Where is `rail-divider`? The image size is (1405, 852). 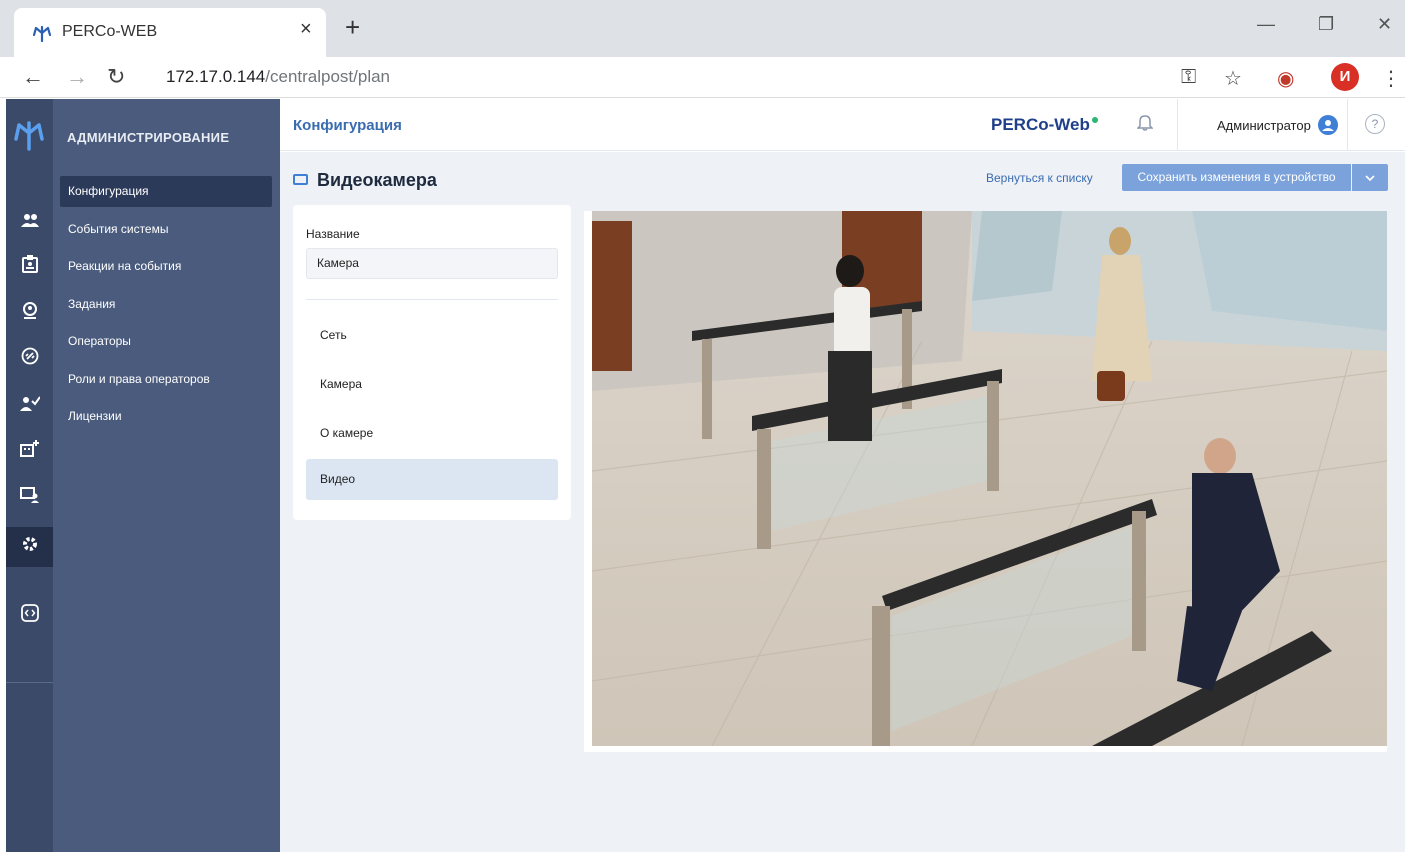
rail-divider is located at coordinates (29, 682).